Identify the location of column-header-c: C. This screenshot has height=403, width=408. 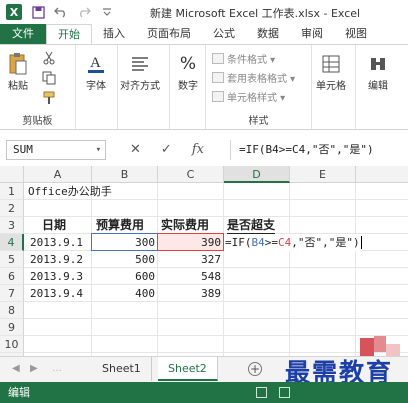
(191, 174).